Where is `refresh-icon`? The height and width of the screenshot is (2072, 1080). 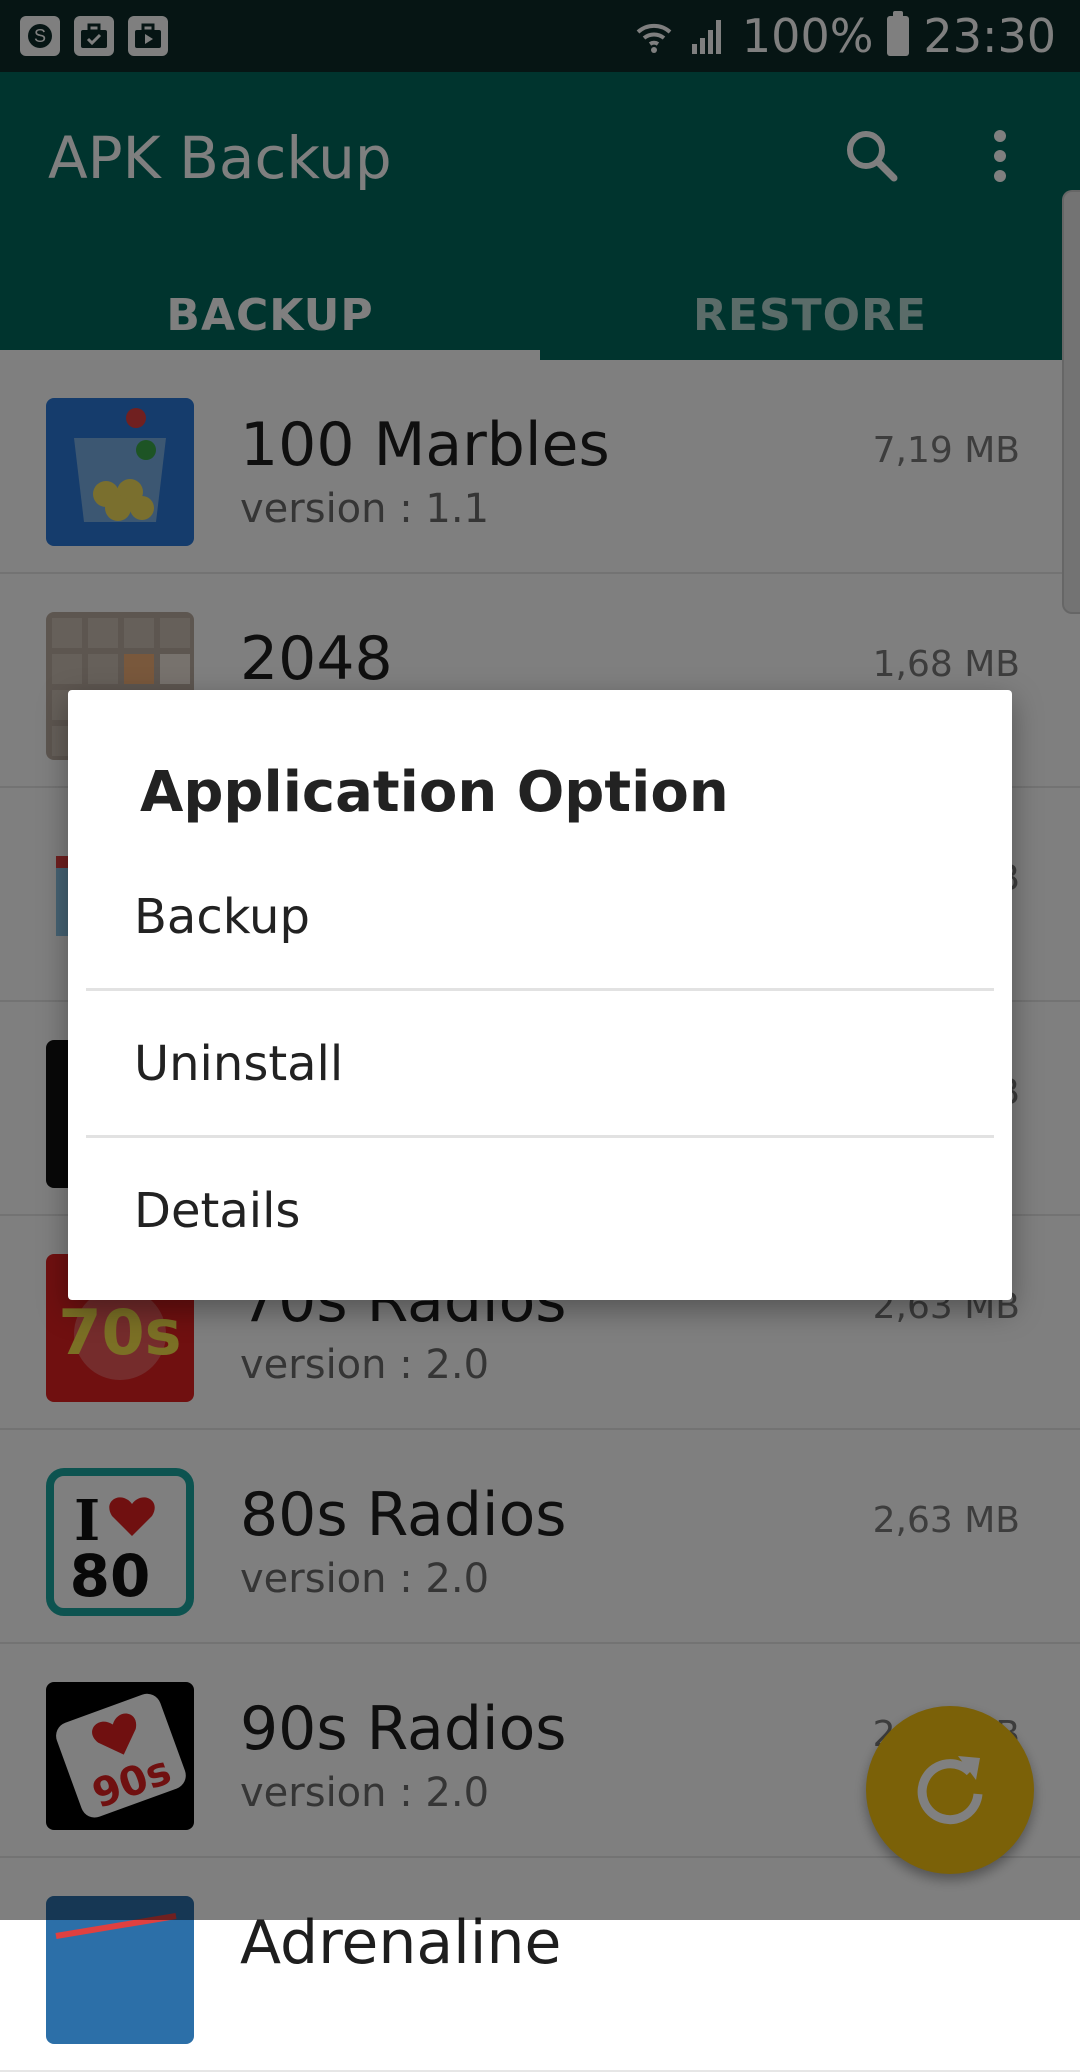 refresh-icon is located at coordinates (950, 1790).